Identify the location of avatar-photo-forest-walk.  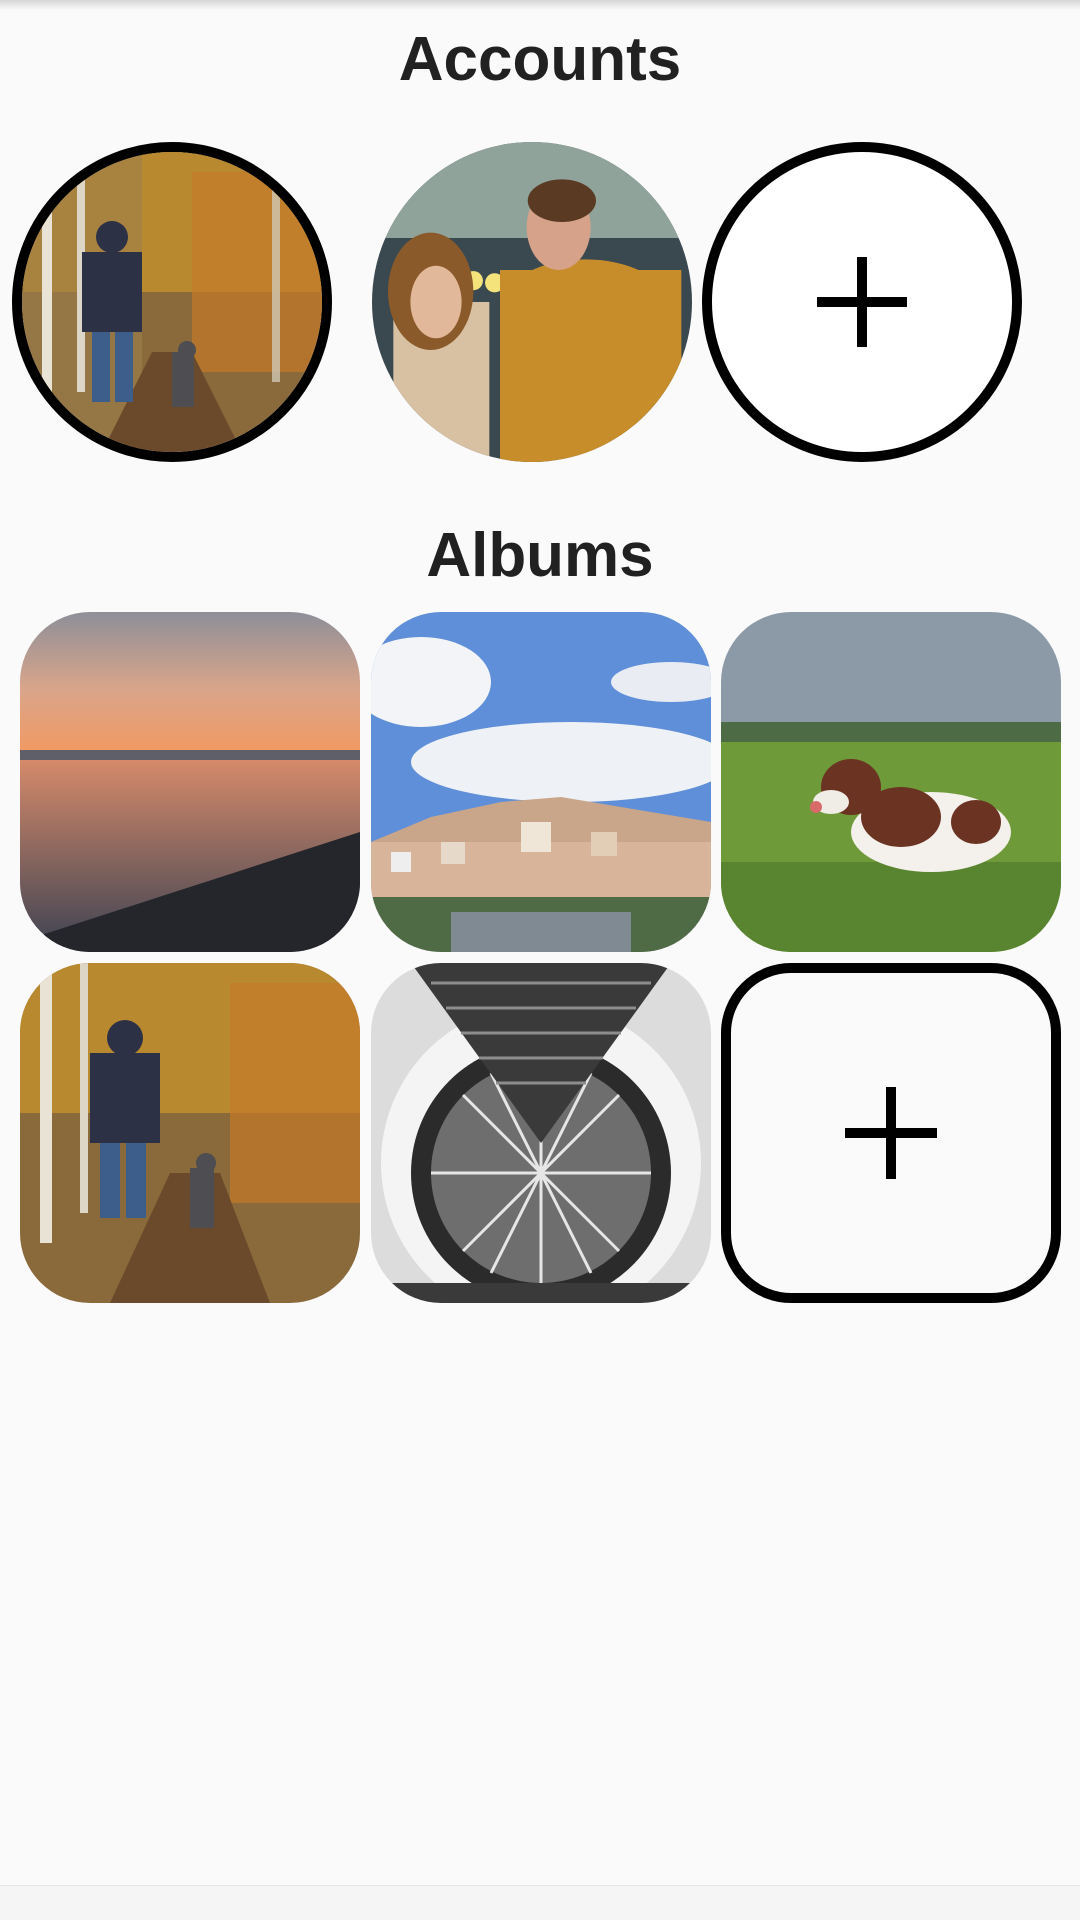
(172, 302).